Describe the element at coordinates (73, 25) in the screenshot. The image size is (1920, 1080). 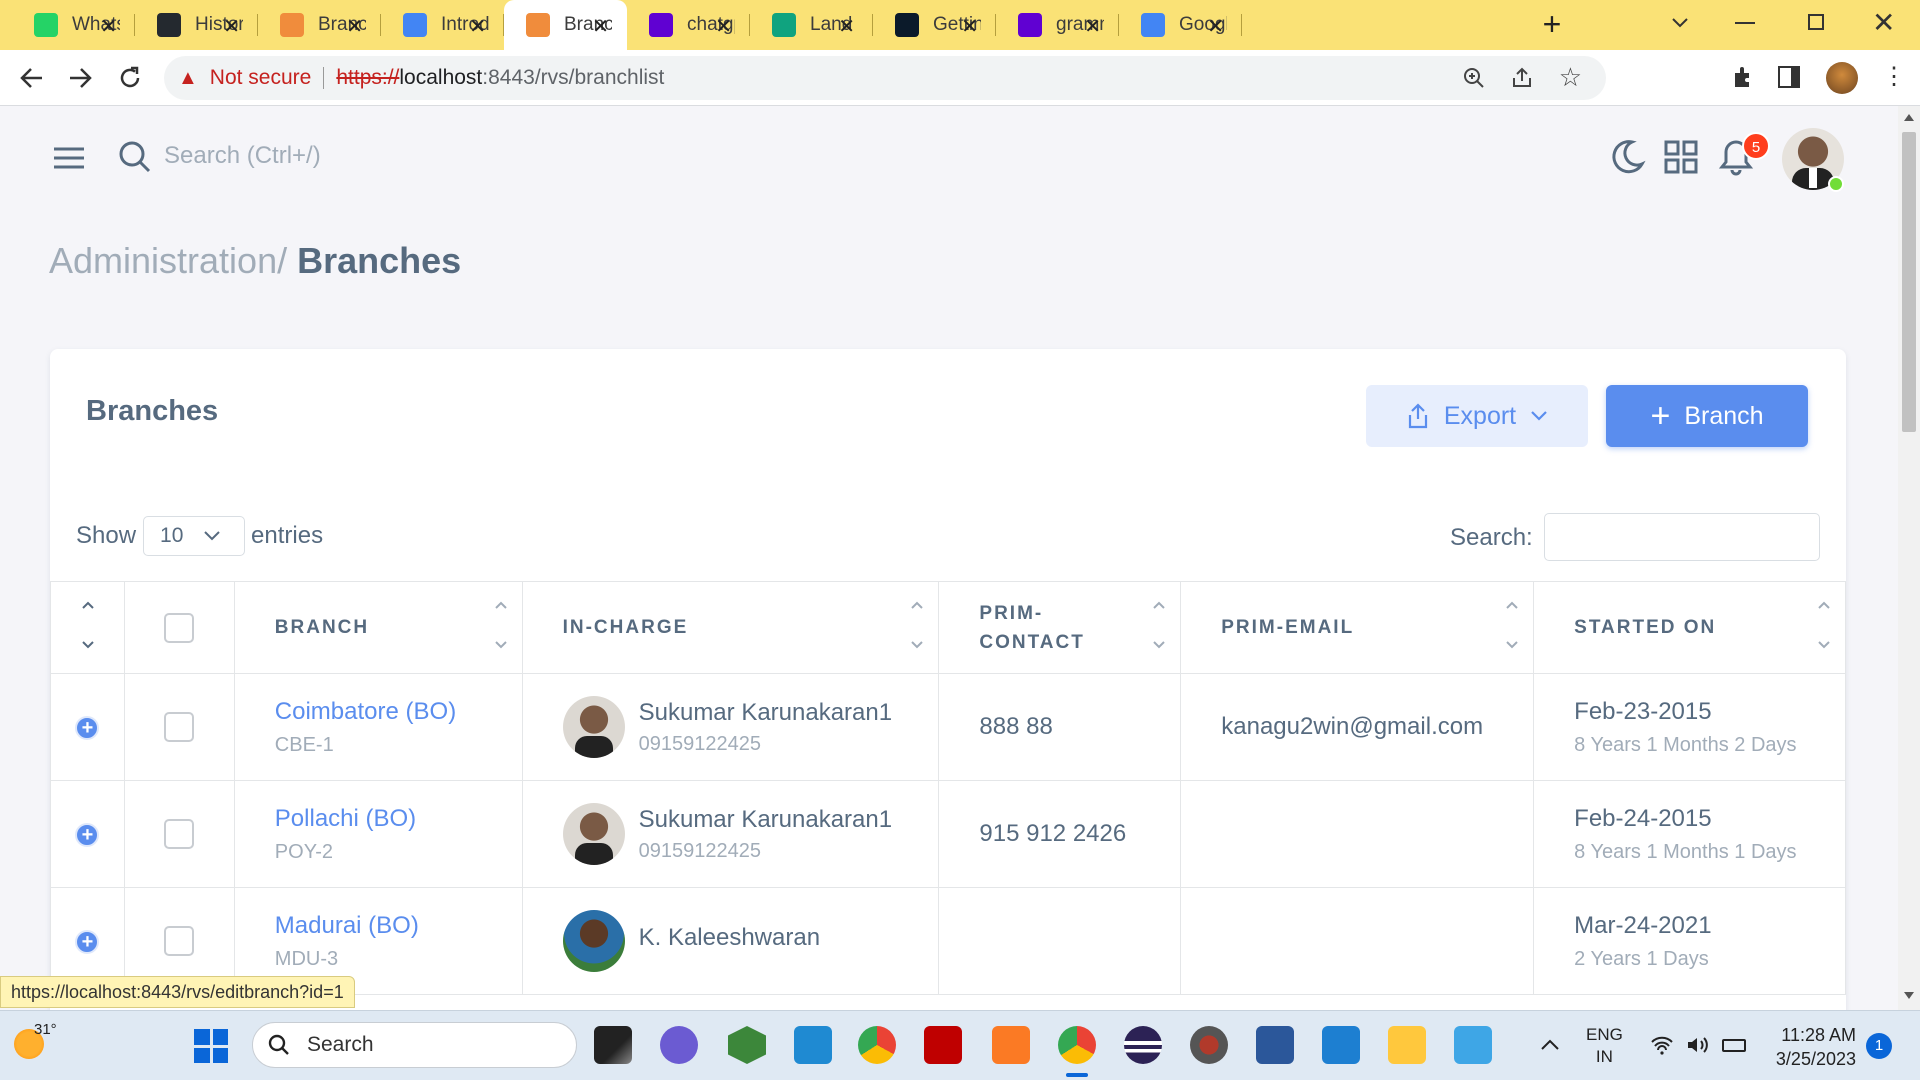
I see `browser-tab: WhatsApp✕` at that location.